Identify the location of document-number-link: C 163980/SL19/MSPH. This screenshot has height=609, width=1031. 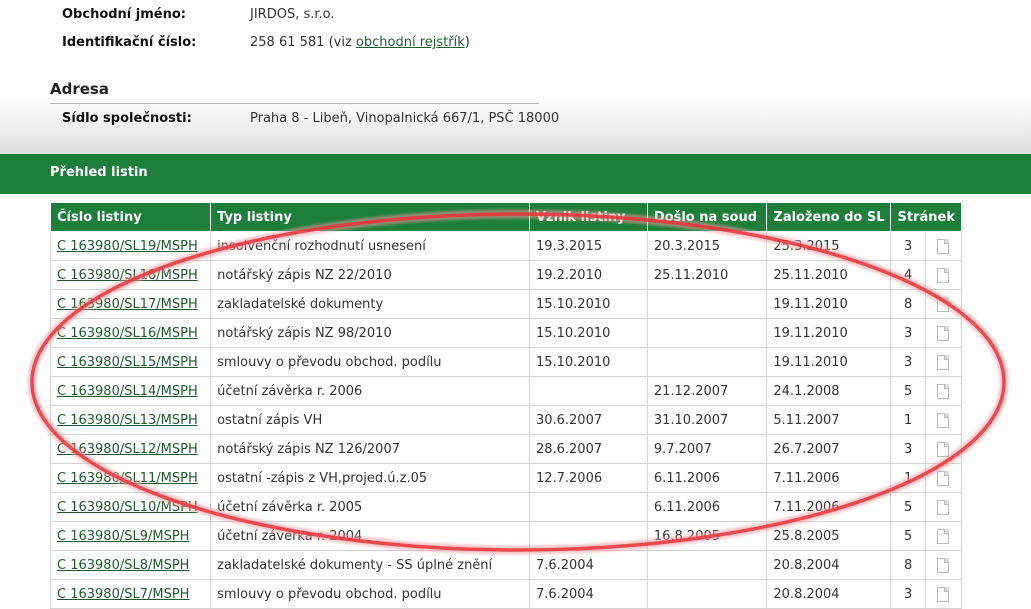
(127, 246).